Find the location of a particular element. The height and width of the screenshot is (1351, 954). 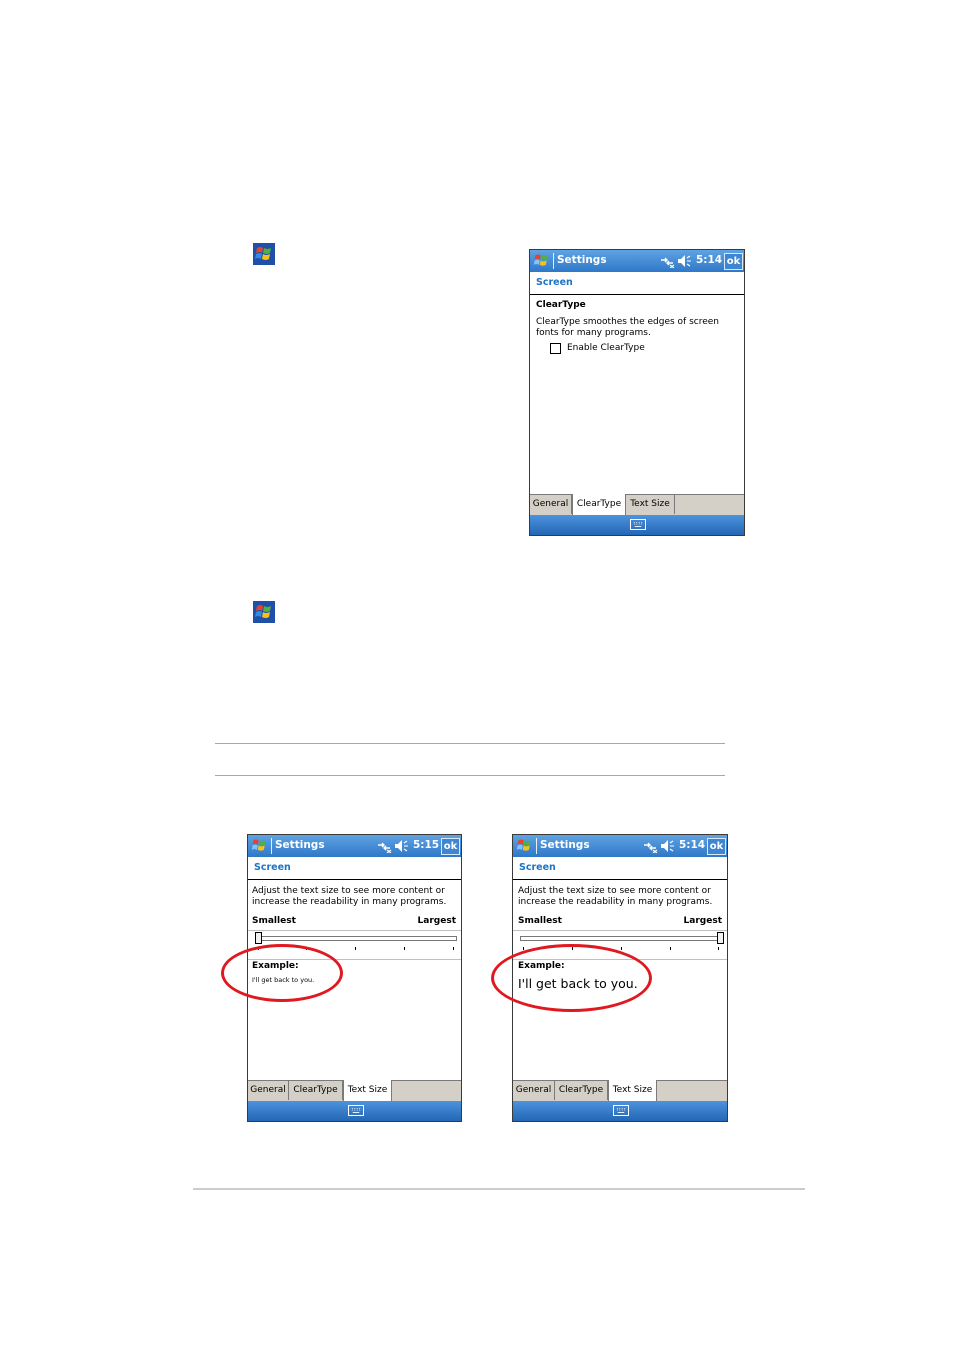

section-heading: ClearType is located at coordinates (561, 305).